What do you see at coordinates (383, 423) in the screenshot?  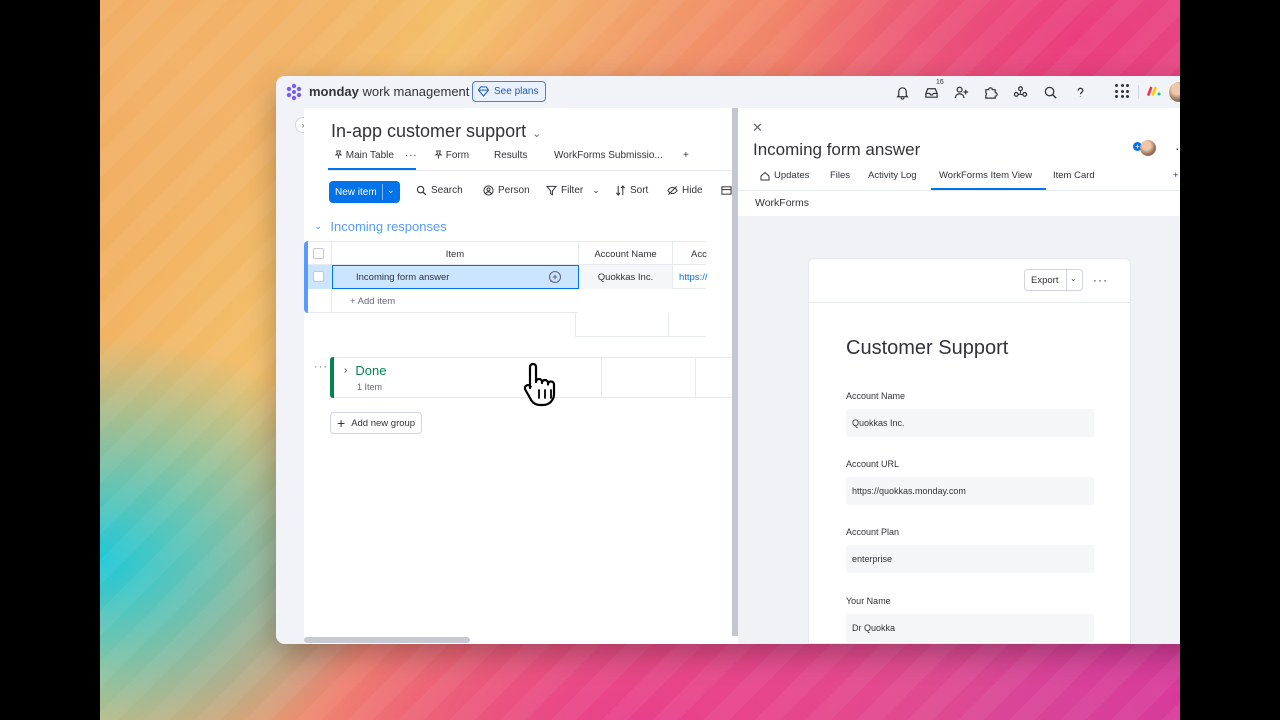 I see `add-new-group-label: Add new group` at bounding box center [383, 423].